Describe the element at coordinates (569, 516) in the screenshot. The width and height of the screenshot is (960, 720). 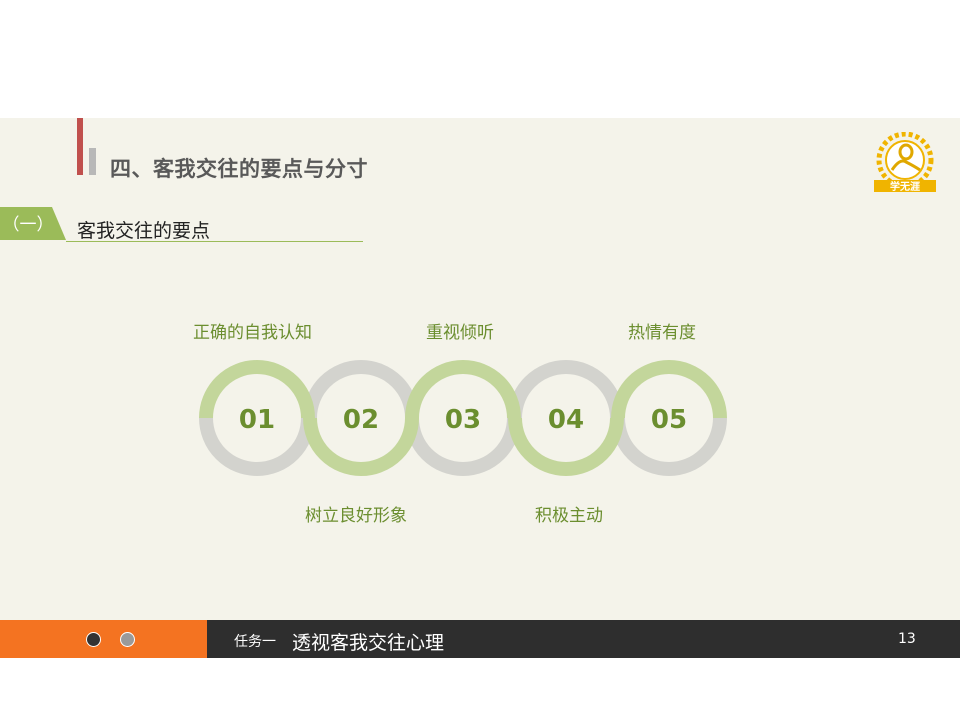
I see `point-label-04: 积极主动` at that location.